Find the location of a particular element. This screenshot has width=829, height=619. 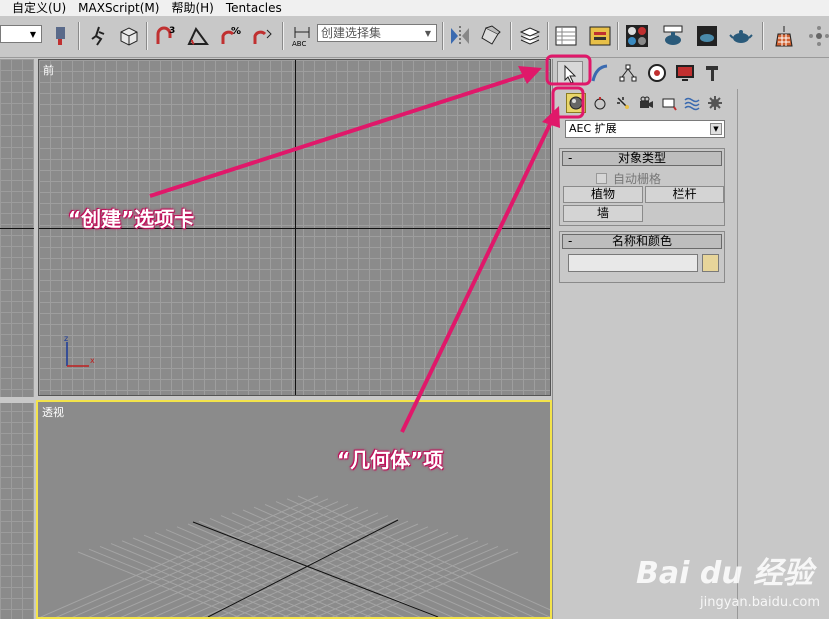

snow-icon is located at coordinates (784, 36).